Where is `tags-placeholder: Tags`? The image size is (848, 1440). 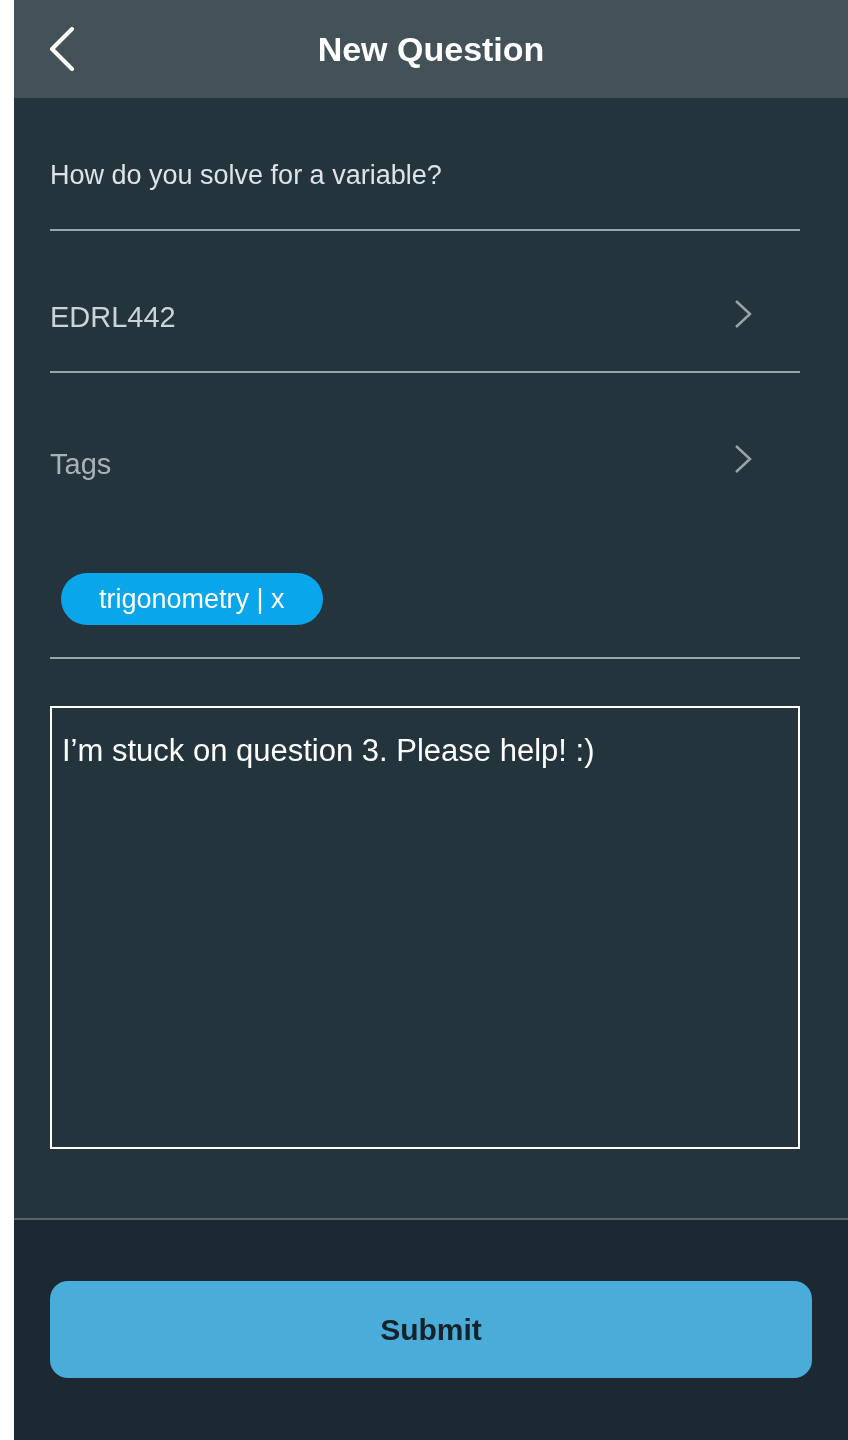 tags-placeholder: Tags is located at coordinates (81, 464).